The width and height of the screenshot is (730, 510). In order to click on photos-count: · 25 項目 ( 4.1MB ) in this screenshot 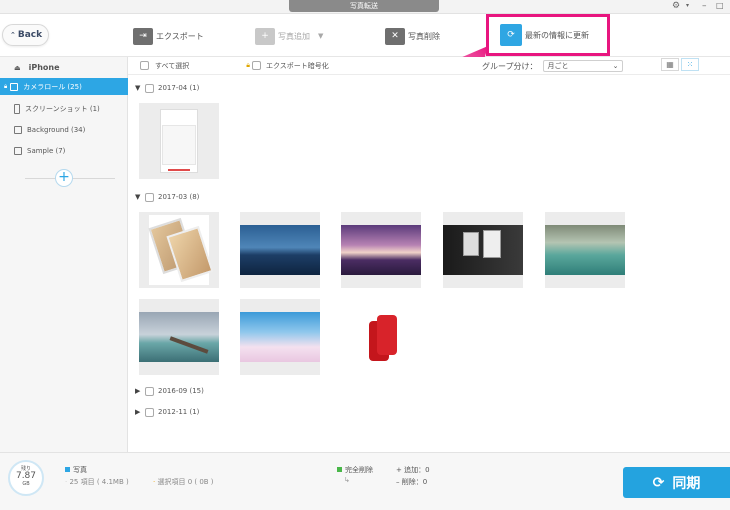, I will do `click(97, 482)`.